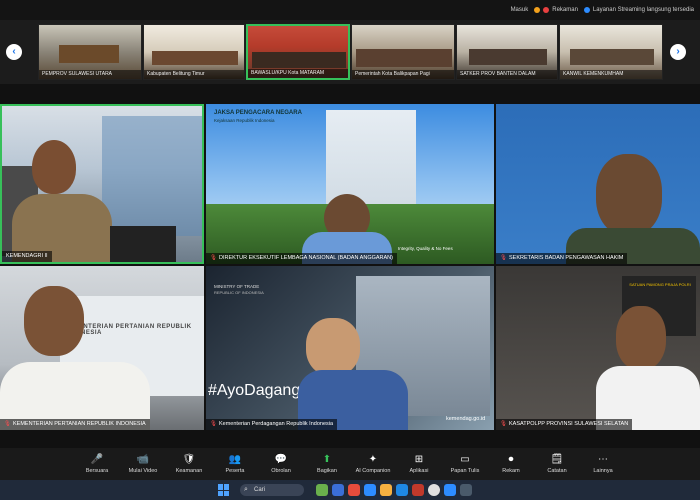 The image size is (700, 500). I want to click on security-label: Keamanan, so click(189, 471).